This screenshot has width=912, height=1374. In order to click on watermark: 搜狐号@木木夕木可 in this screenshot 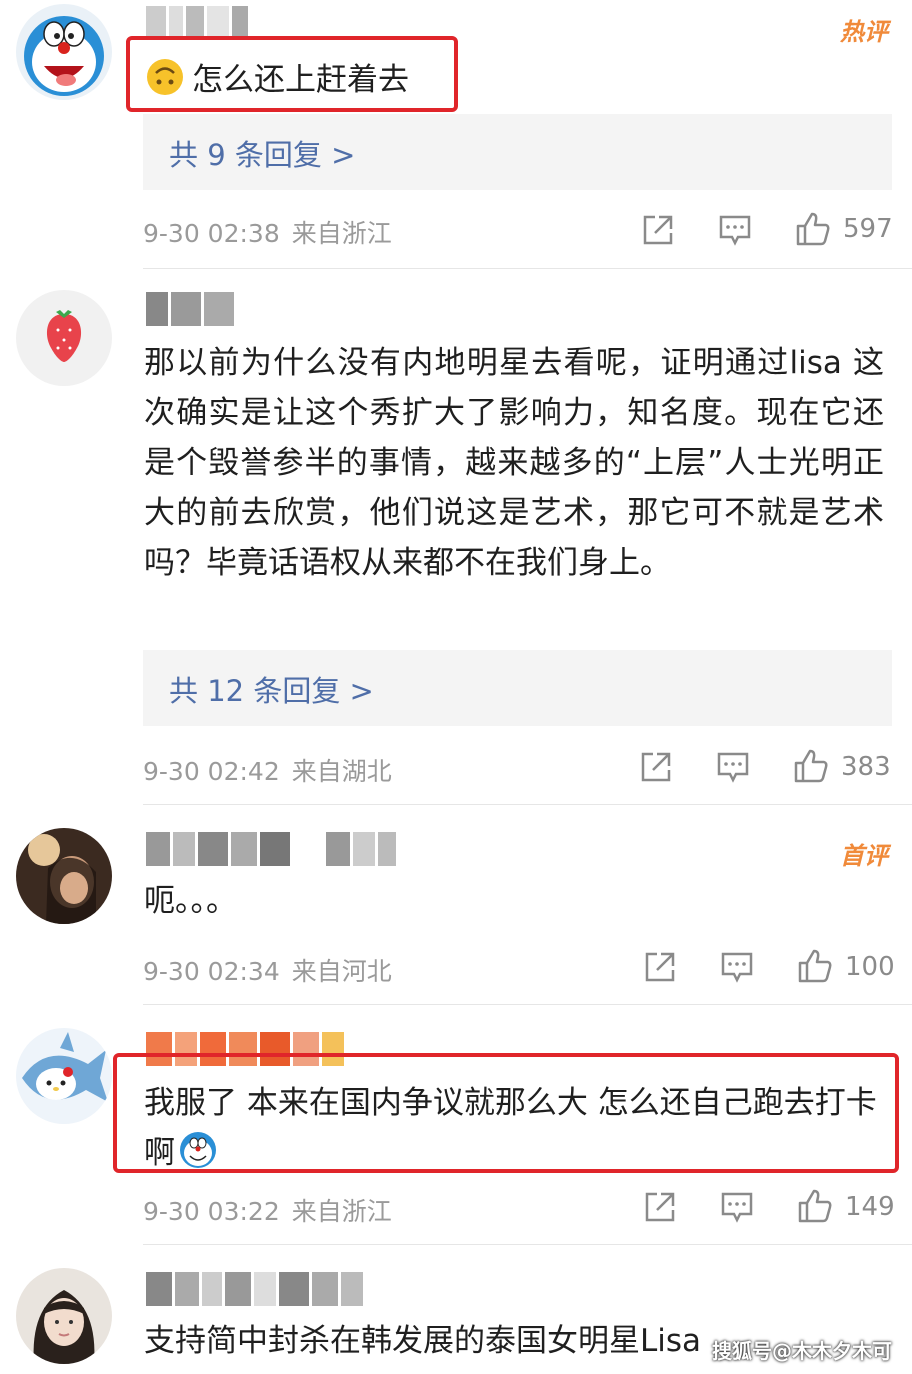, I will do `click(802, 1351)`.